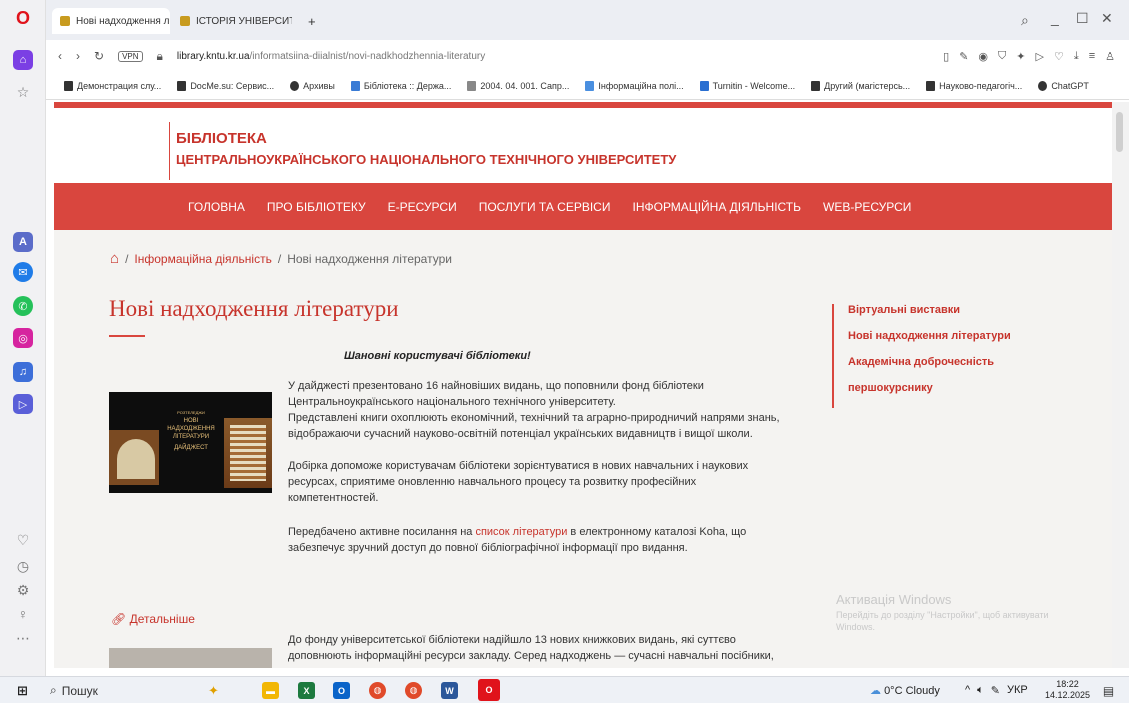  I want to click on nav-web-resources: WEB-РЕСУРСИ, so click(867, 207).